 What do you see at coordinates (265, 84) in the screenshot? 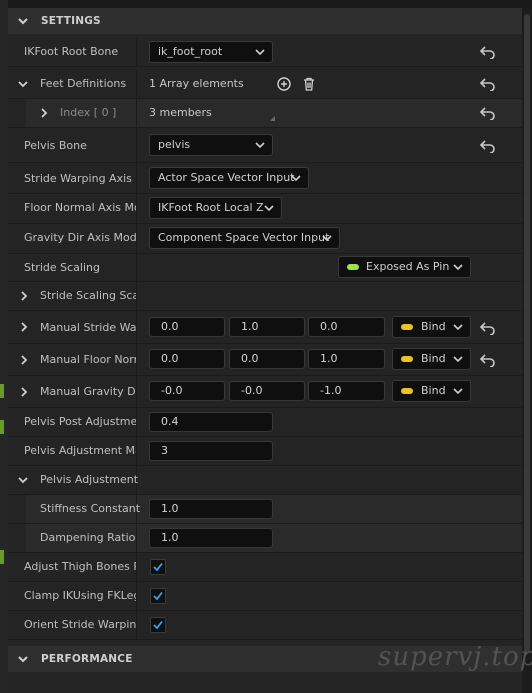
I see `property-row: Feet Definitions 1 Array elements` at bounding box center [265, 84].